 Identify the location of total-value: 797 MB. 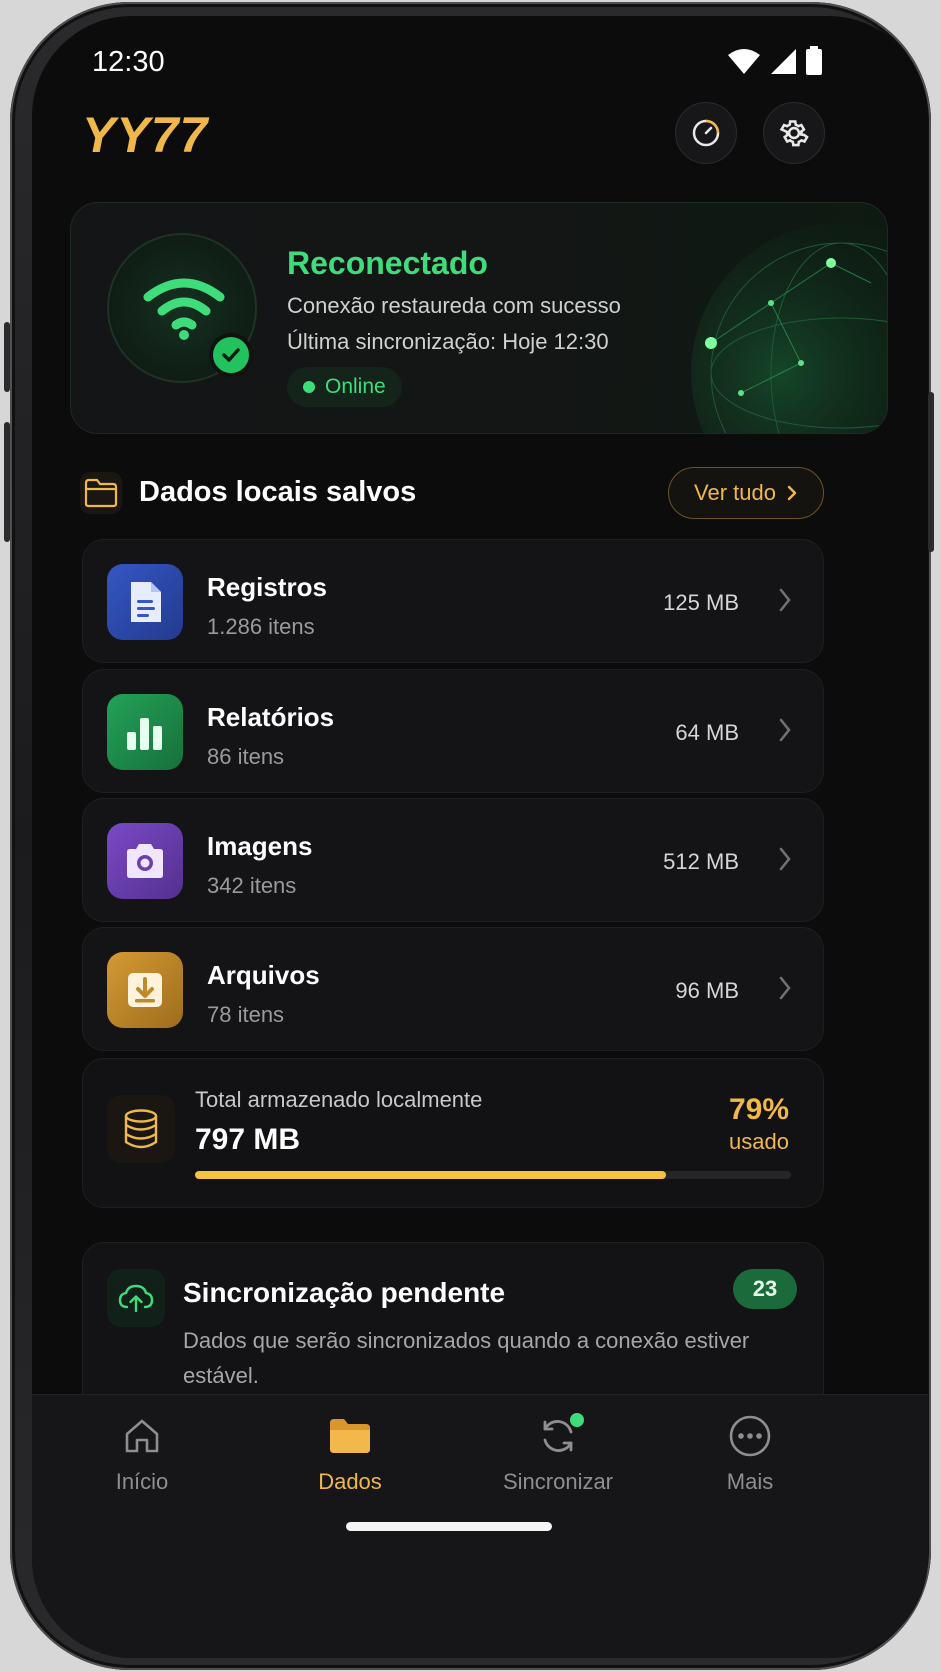
(248, 1139).